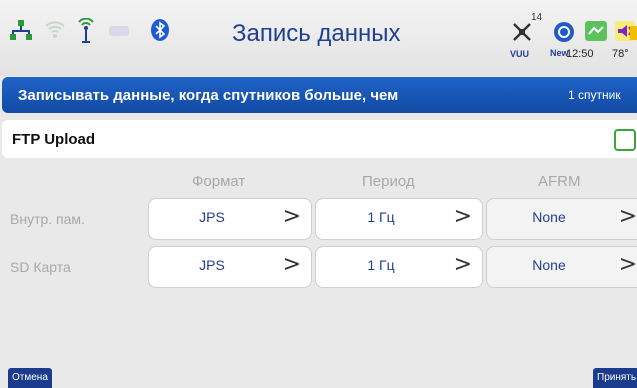  I want to click on modem-icon, so click(119, 33).